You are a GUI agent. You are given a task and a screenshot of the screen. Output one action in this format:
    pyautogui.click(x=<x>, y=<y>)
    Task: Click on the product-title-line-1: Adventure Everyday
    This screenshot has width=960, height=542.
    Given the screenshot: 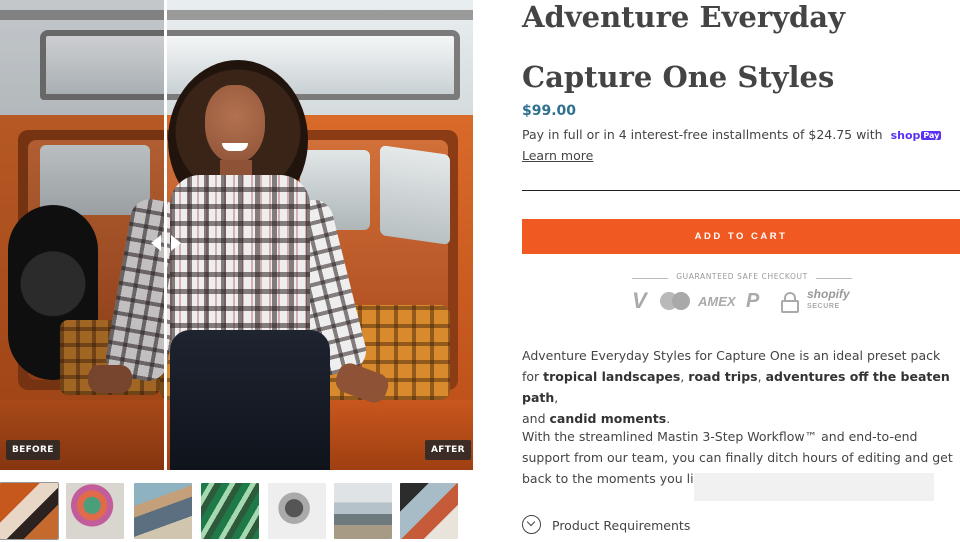 What is the action you would take?
    pyautogui.click(x=683, y=17)
    